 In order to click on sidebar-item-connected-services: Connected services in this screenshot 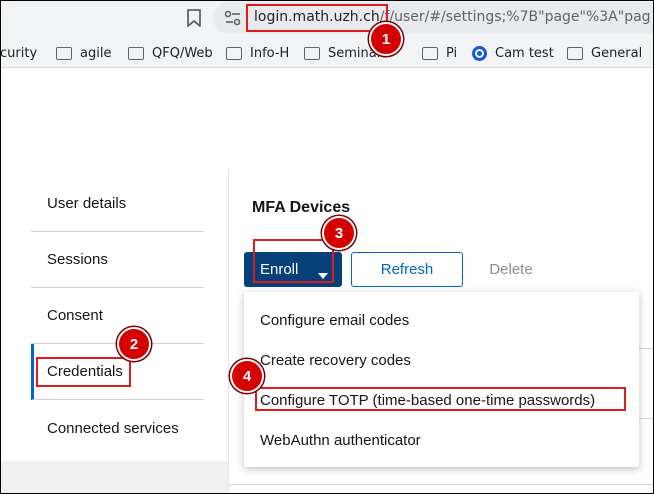, I will do `click(117, 428)`.